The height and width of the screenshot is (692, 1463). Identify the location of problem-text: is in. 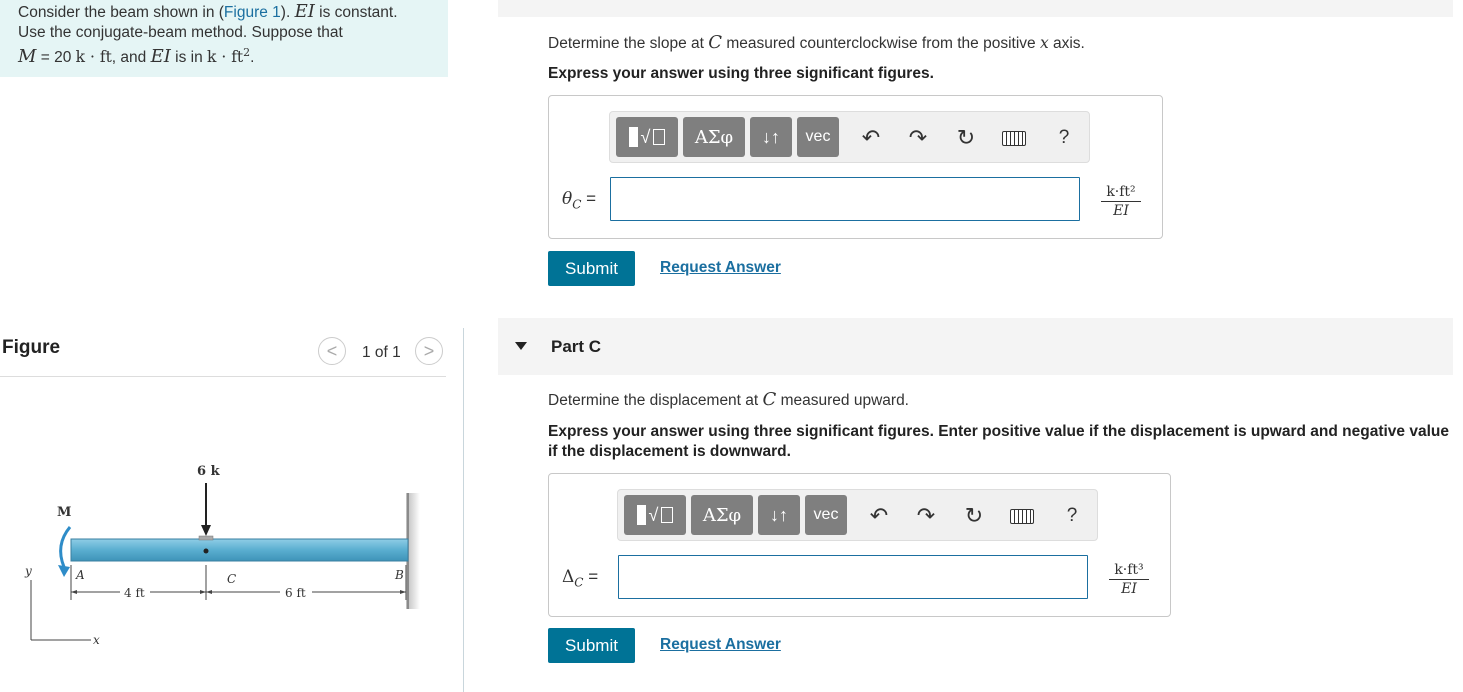
(189, 58).